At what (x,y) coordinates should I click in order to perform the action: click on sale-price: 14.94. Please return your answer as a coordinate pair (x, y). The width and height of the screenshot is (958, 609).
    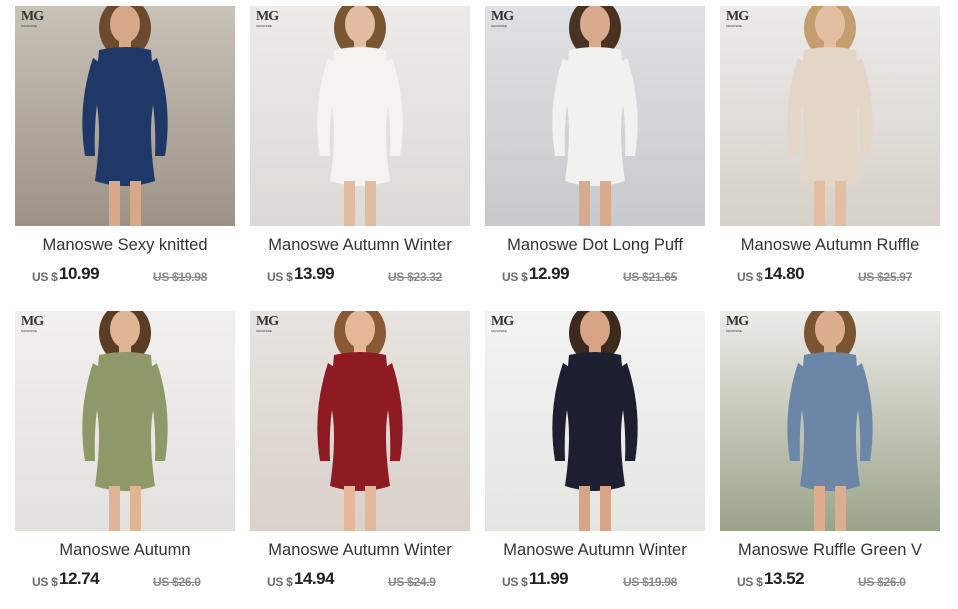
    Looking at the image, I should click on (314, 578).